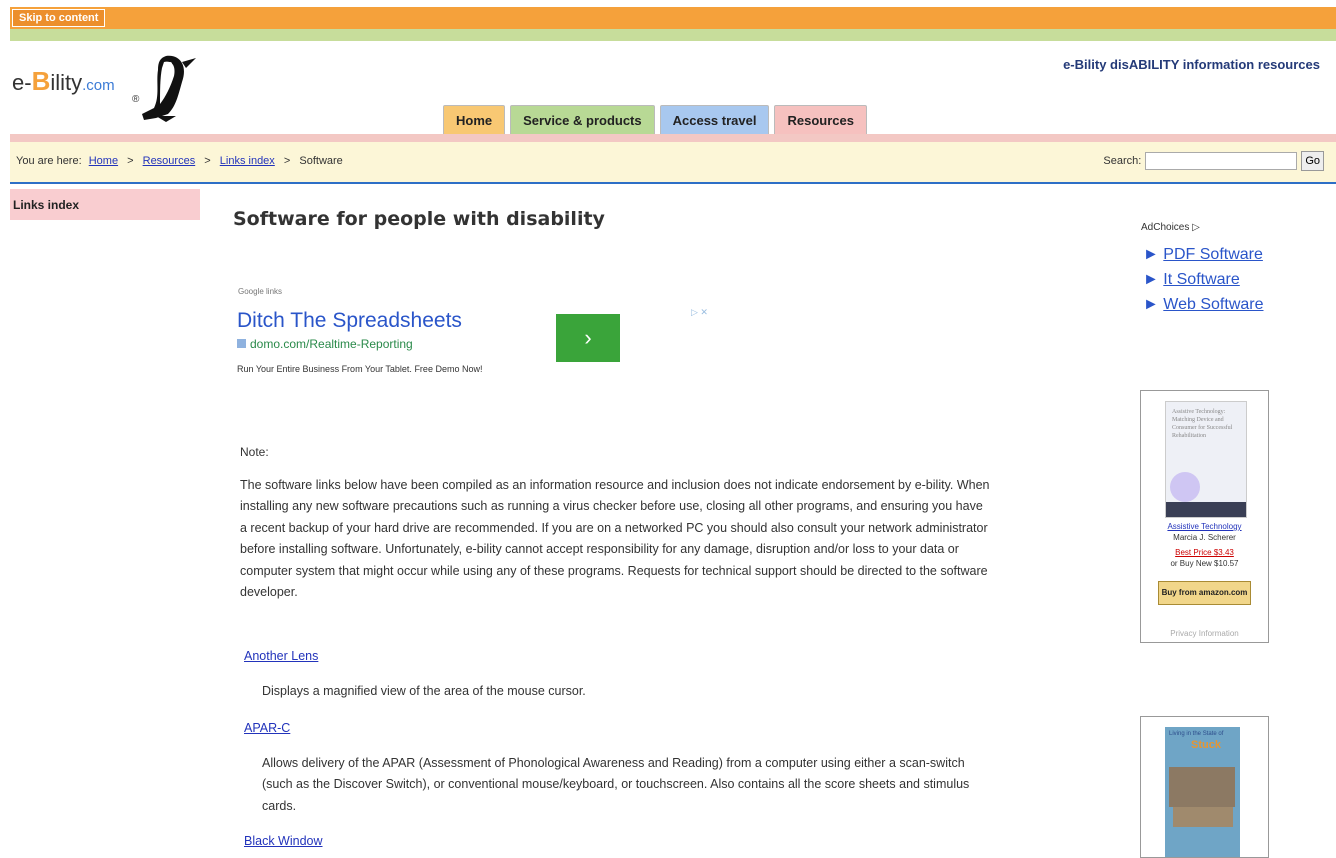  Describe the element at coordinates (1204, 563) in the screenshot. I see `book-buy-new: or Buy New $10.57` at that location.